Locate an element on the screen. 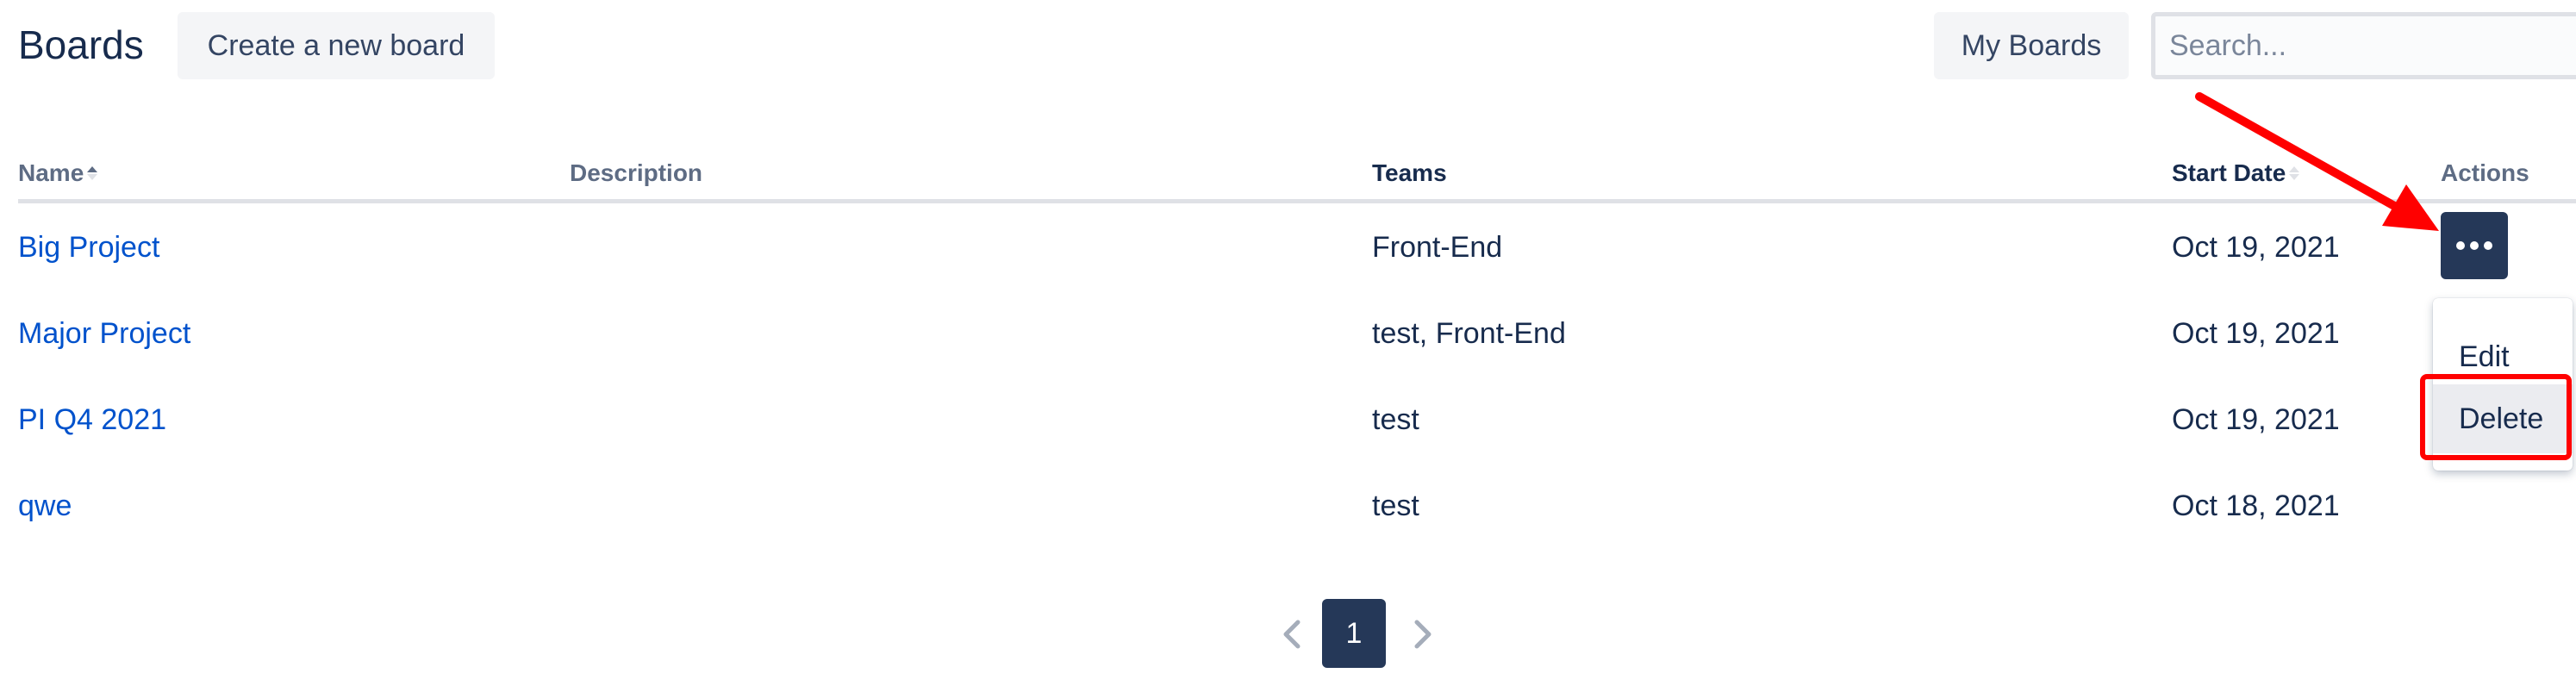 This screenshot has height=692, width=2576. pagination-next-button is located at coordinates (1422, 634).